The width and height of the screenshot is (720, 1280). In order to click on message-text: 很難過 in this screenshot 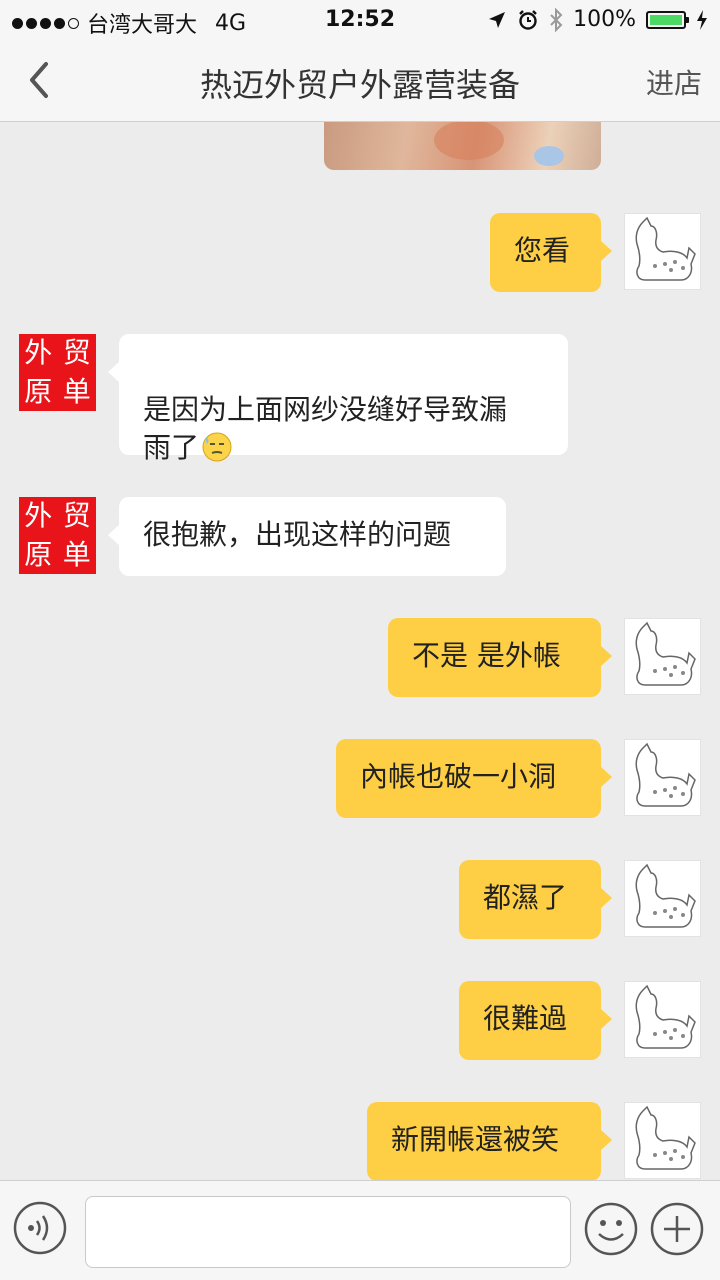, I will do `click(525, 1018)`.